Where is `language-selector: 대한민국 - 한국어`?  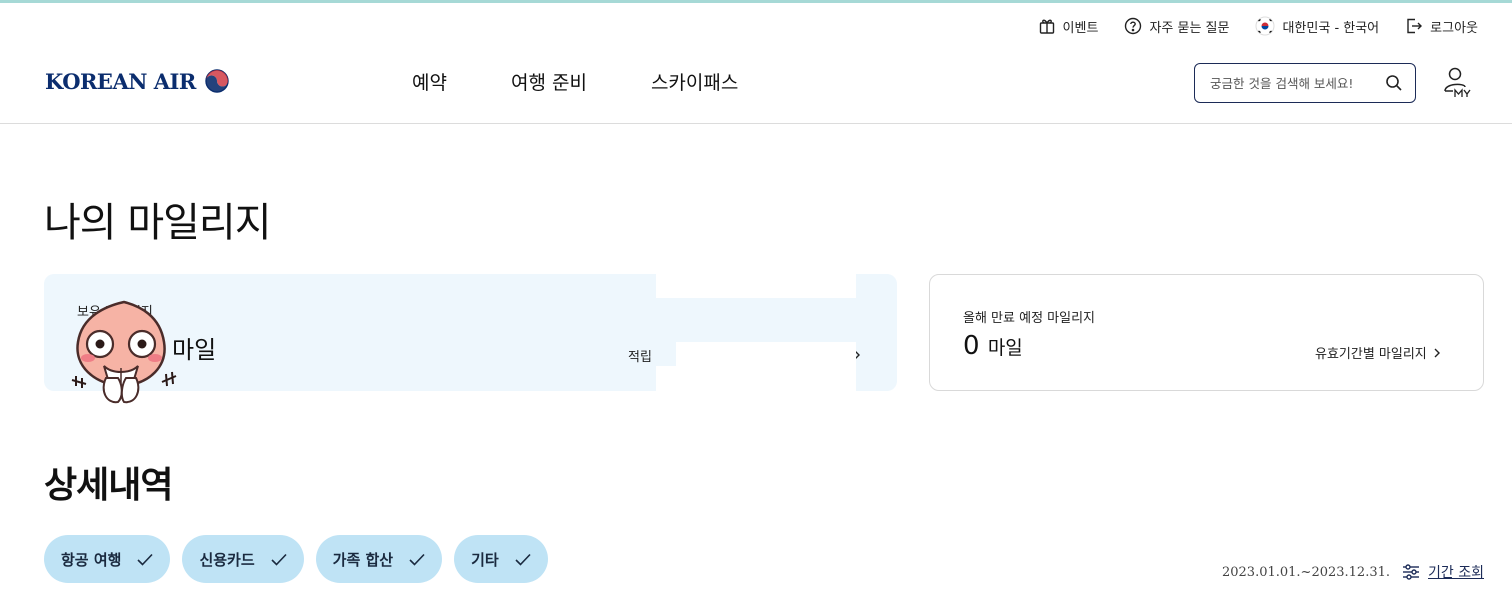 language-selector: 대한민국 - 한국어 is located at coordinates (1317, 26).